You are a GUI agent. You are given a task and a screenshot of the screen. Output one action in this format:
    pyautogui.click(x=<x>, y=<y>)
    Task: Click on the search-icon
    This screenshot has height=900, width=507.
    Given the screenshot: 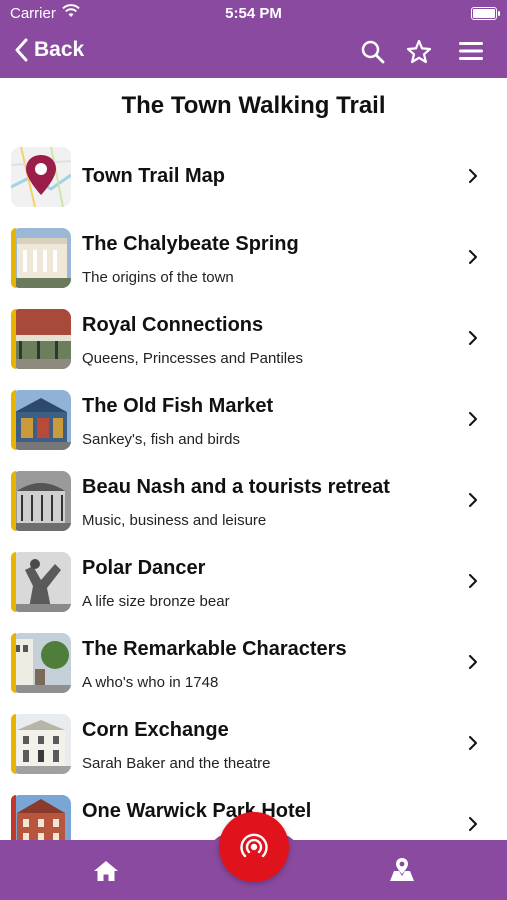 What is the action you would take?
    pyautogui.click(x=373, y=52)
    